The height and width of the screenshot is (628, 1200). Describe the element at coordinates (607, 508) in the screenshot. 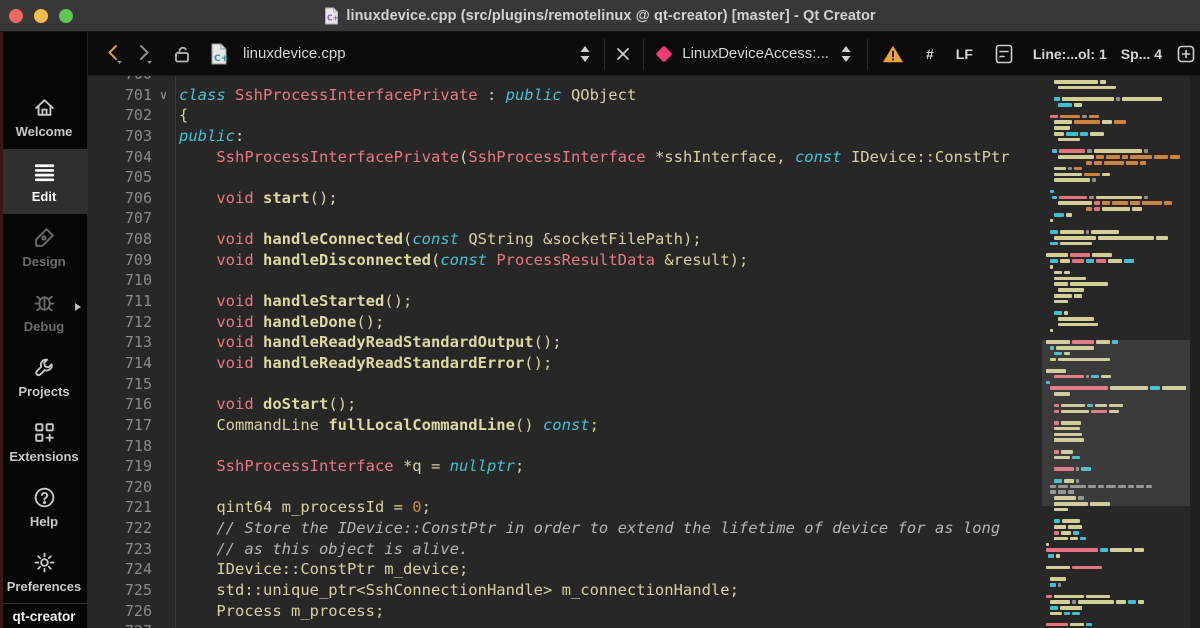

I see `code-text: qint64 m_processId = 0;` at that location.